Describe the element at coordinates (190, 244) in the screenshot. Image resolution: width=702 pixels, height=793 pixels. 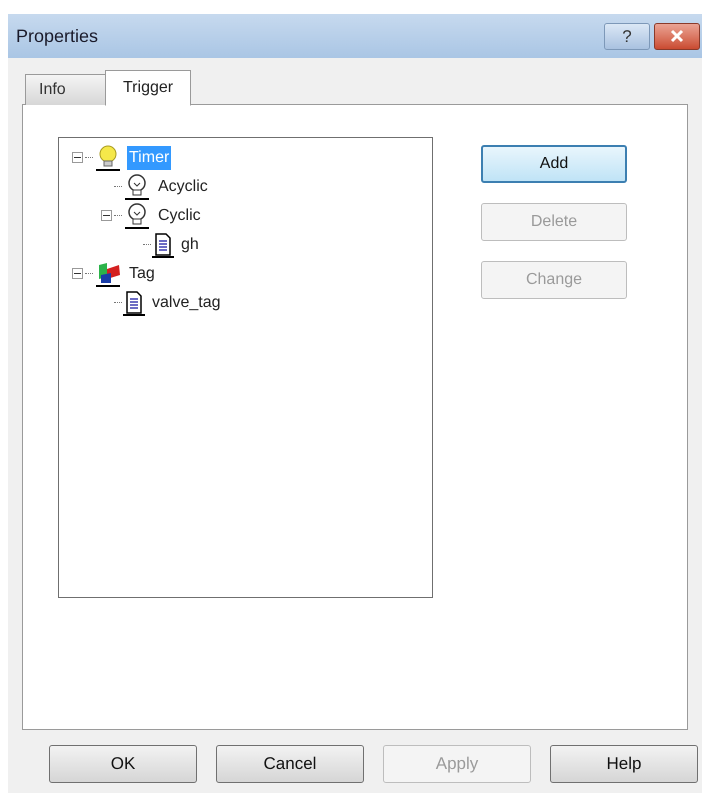
I see `tree-item: gh` at that location.